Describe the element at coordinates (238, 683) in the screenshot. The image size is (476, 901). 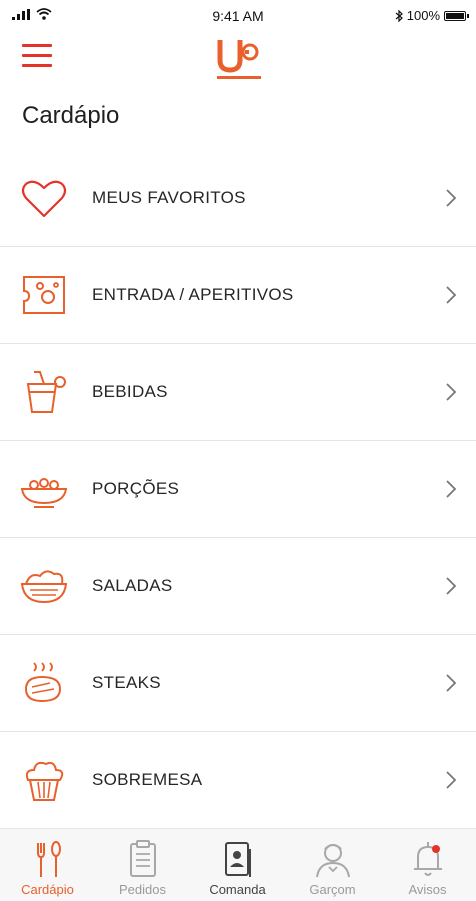
I see `menu-item-steaks: STEAKS` at that location.